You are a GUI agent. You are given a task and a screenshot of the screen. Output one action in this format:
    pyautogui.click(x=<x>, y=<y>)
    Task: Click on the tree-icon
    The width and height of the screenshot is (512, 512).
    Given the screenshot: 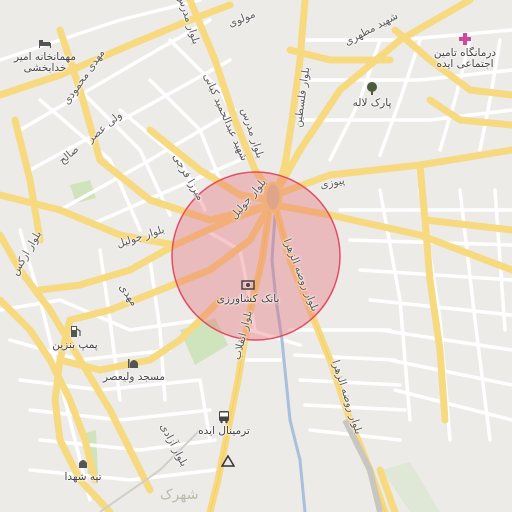 What is the action you would take?
    pyautogui.click(x=372, y=88)
    